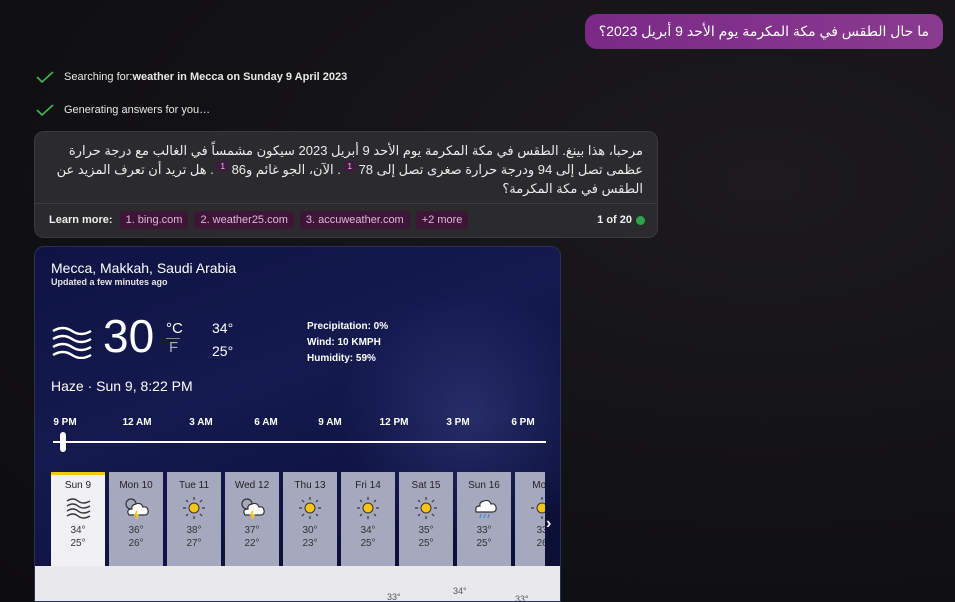  What do you see at coordinates (349, 166) in the screenshot?
I see `citation-1: 1` at bounding box center [349, 166].